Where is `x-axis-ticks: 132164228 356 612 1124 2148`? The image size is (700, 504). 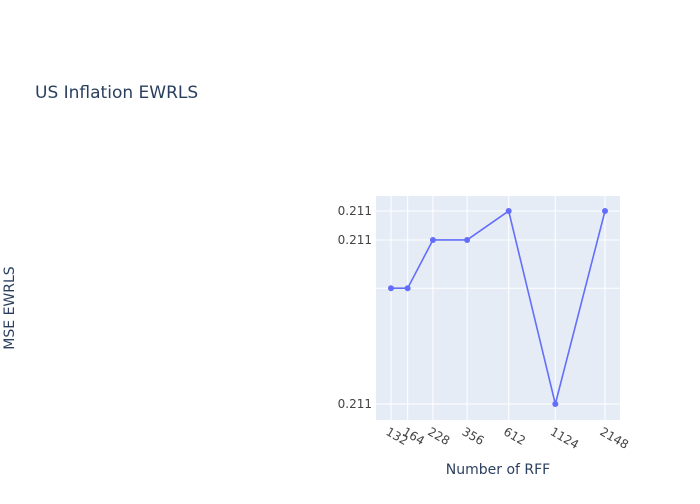 x-axis-ticks: 132164228 356 612 1124 2148 is located at coordinates (507, 437).